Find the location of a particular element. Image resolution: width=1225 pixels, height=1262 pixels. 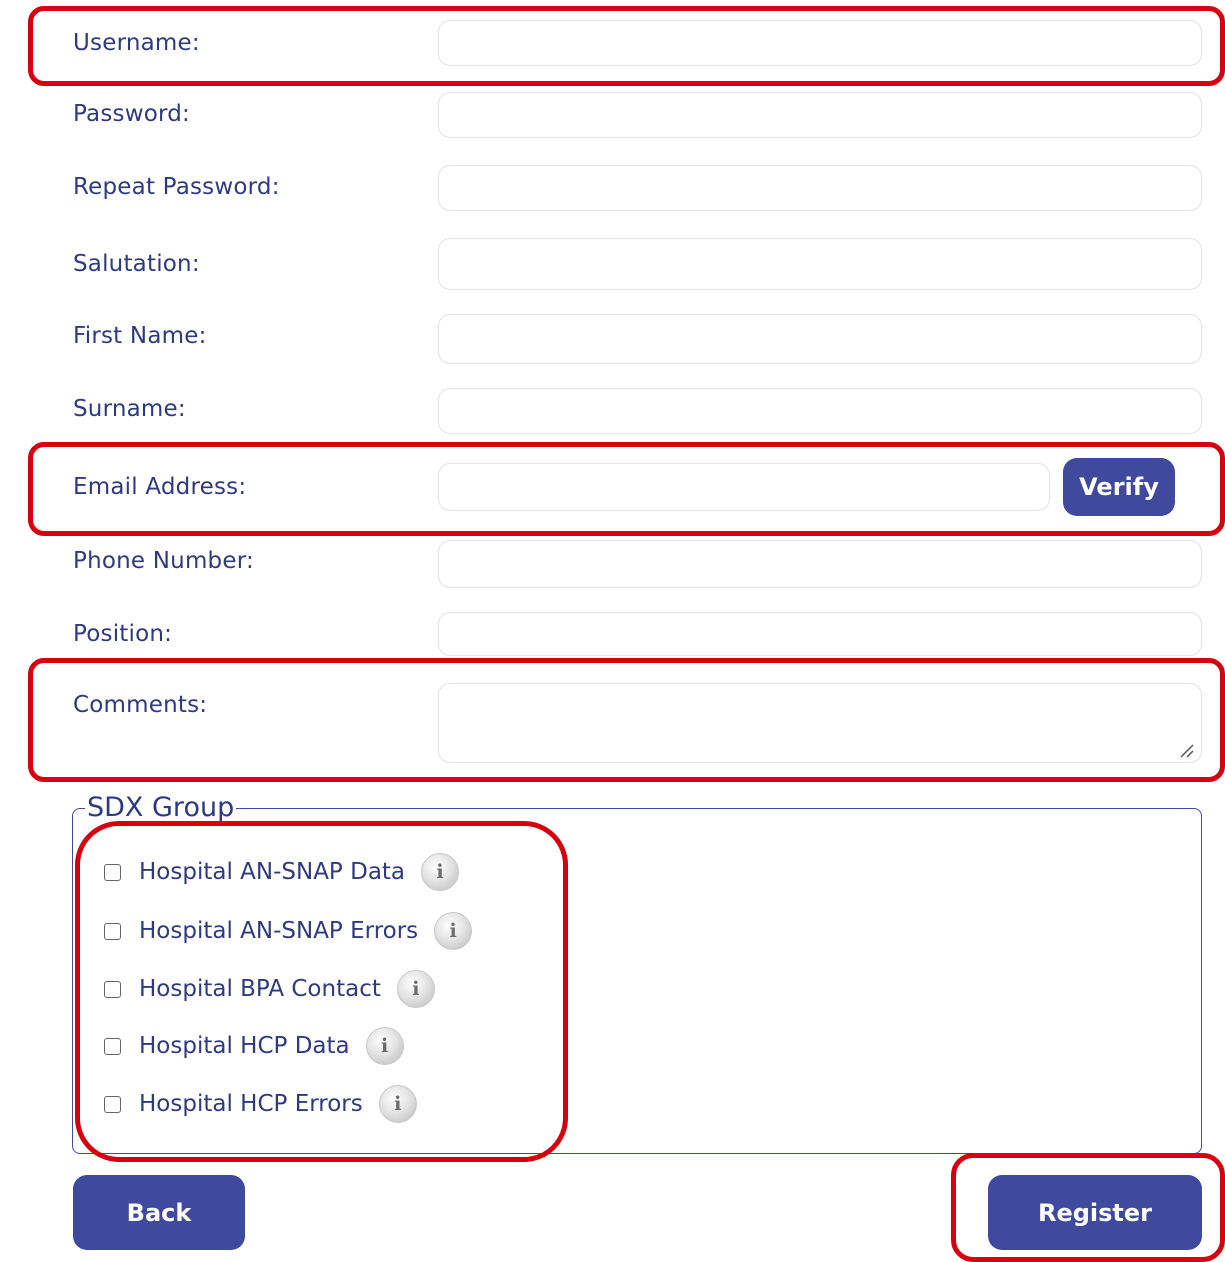

repeat-password-input is located at coordinates (820, 188).